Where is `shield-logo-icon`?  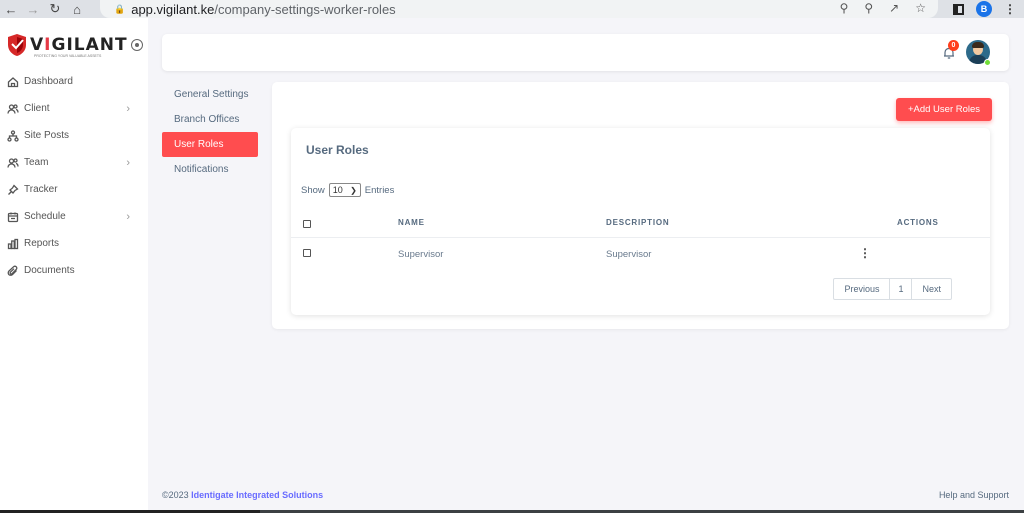 shield-logo-icon is located at coordinates (17, 45).